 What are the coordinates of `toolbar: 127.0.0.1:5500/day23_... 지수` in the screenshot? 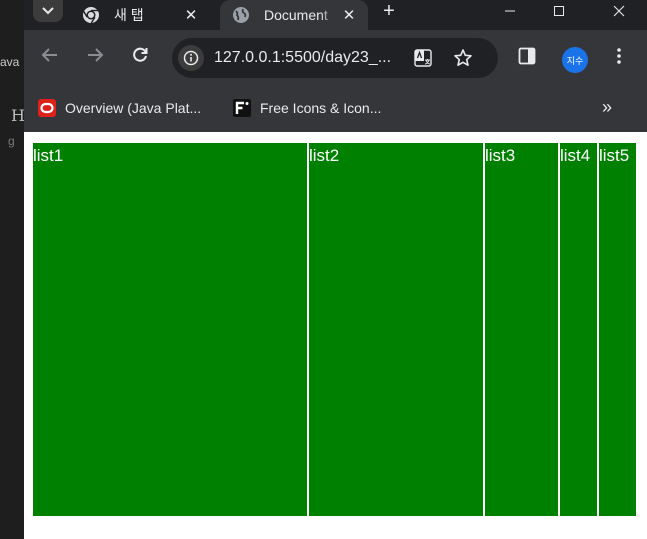 It's located at (335, 58).